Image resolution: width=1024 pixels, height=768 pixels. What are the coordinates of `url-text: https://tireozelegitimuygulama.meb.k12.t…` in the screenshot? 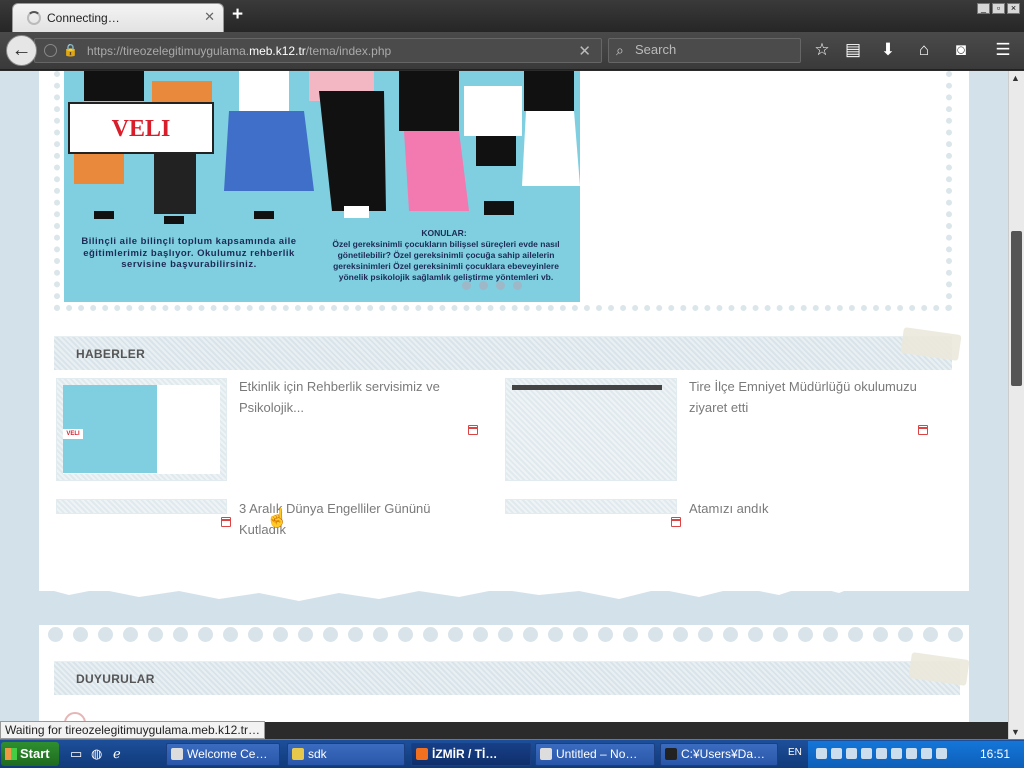 It's located at (239, 51).